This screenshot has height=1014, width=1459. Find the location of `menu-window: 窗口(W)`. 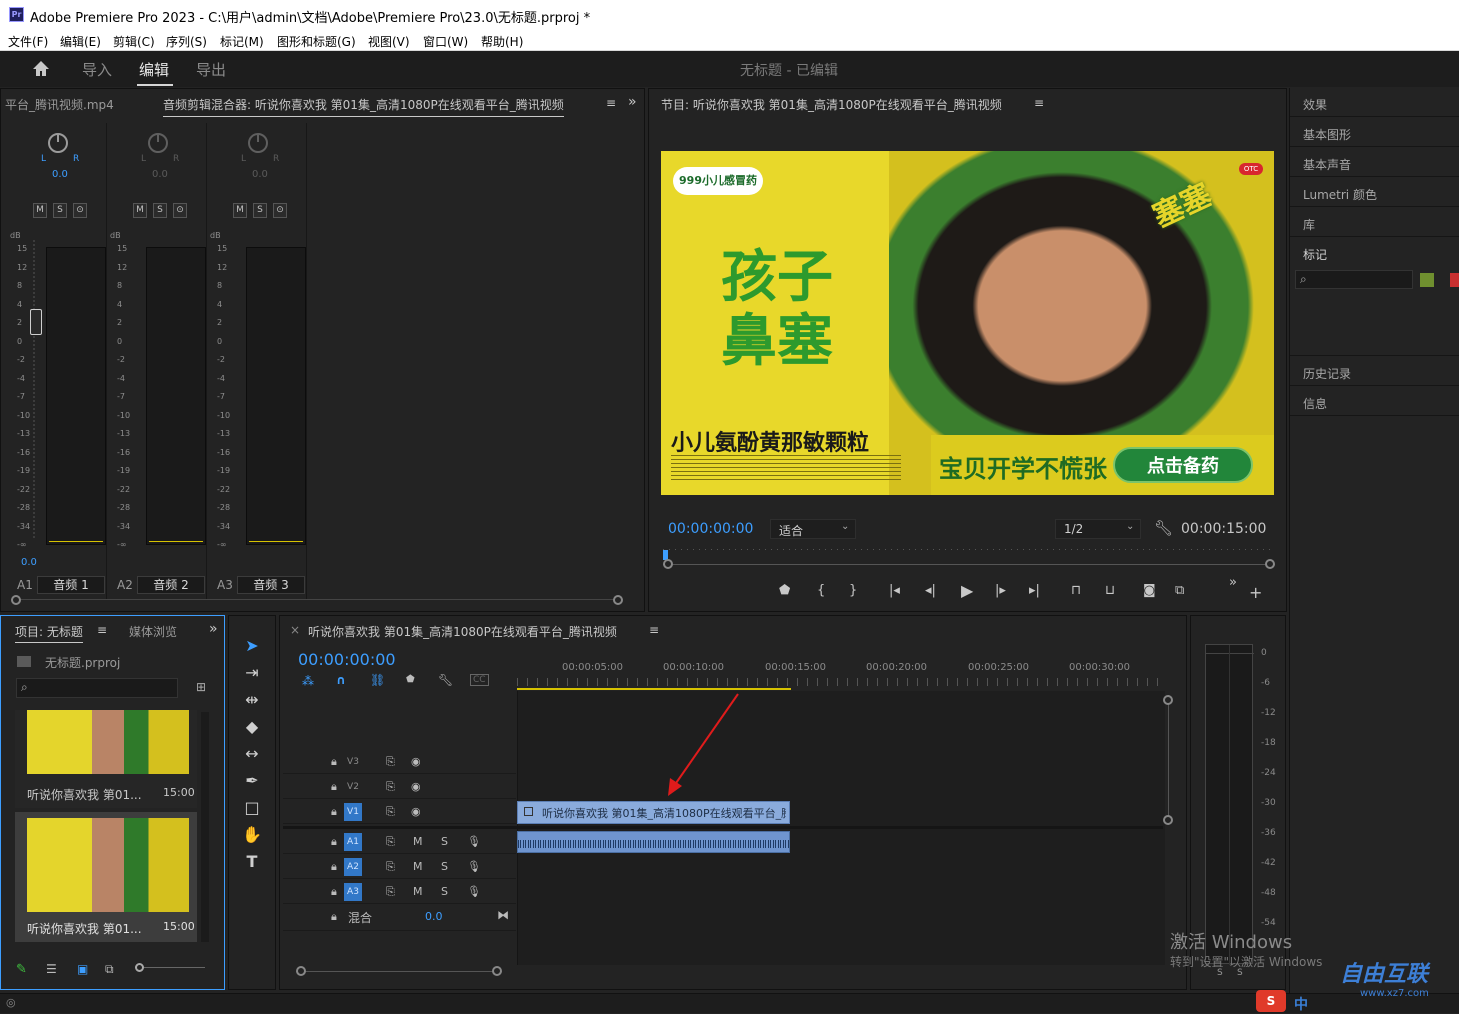

menu-window: 窗口(W) is located at coordinates (445, 41).